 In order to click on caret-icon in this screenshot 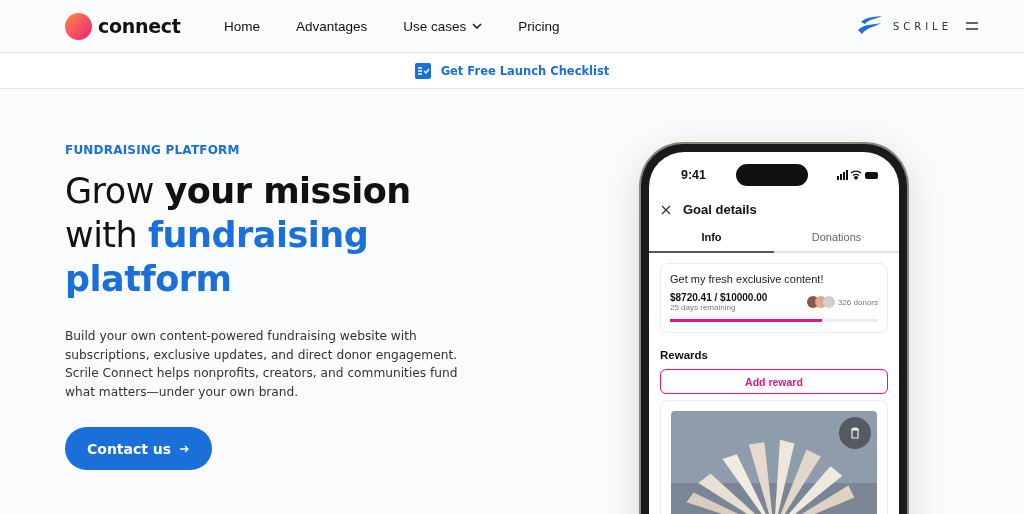, I will do `click(477, 26)`.